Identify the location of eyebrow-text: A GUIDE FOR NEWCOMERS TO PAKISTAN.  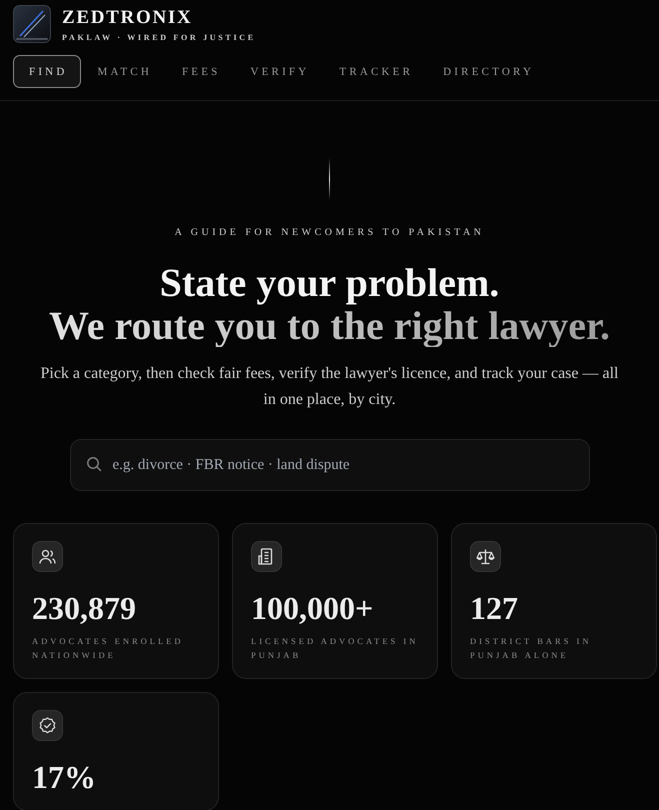
(329, 233).